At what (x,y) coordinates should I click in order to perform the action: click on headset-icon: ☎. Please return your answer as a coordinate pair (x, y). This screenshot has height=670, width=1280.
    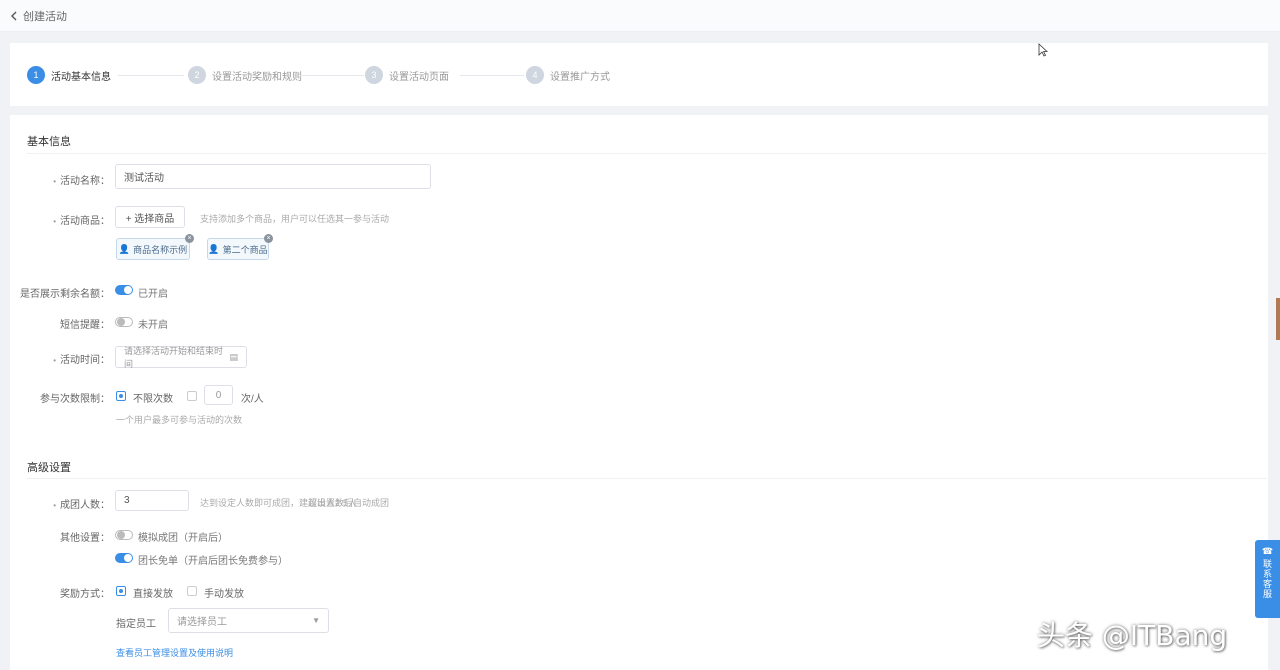
    Looking at the image, I should click on (1267, 551).